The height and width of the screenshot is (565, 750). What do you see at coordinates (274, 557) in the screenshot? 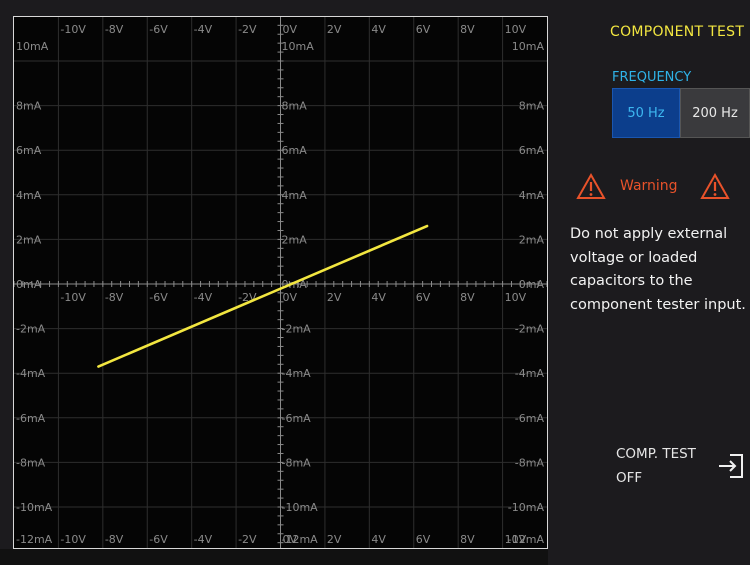
I see `bottom-strip` at bounding box center [274, 557].